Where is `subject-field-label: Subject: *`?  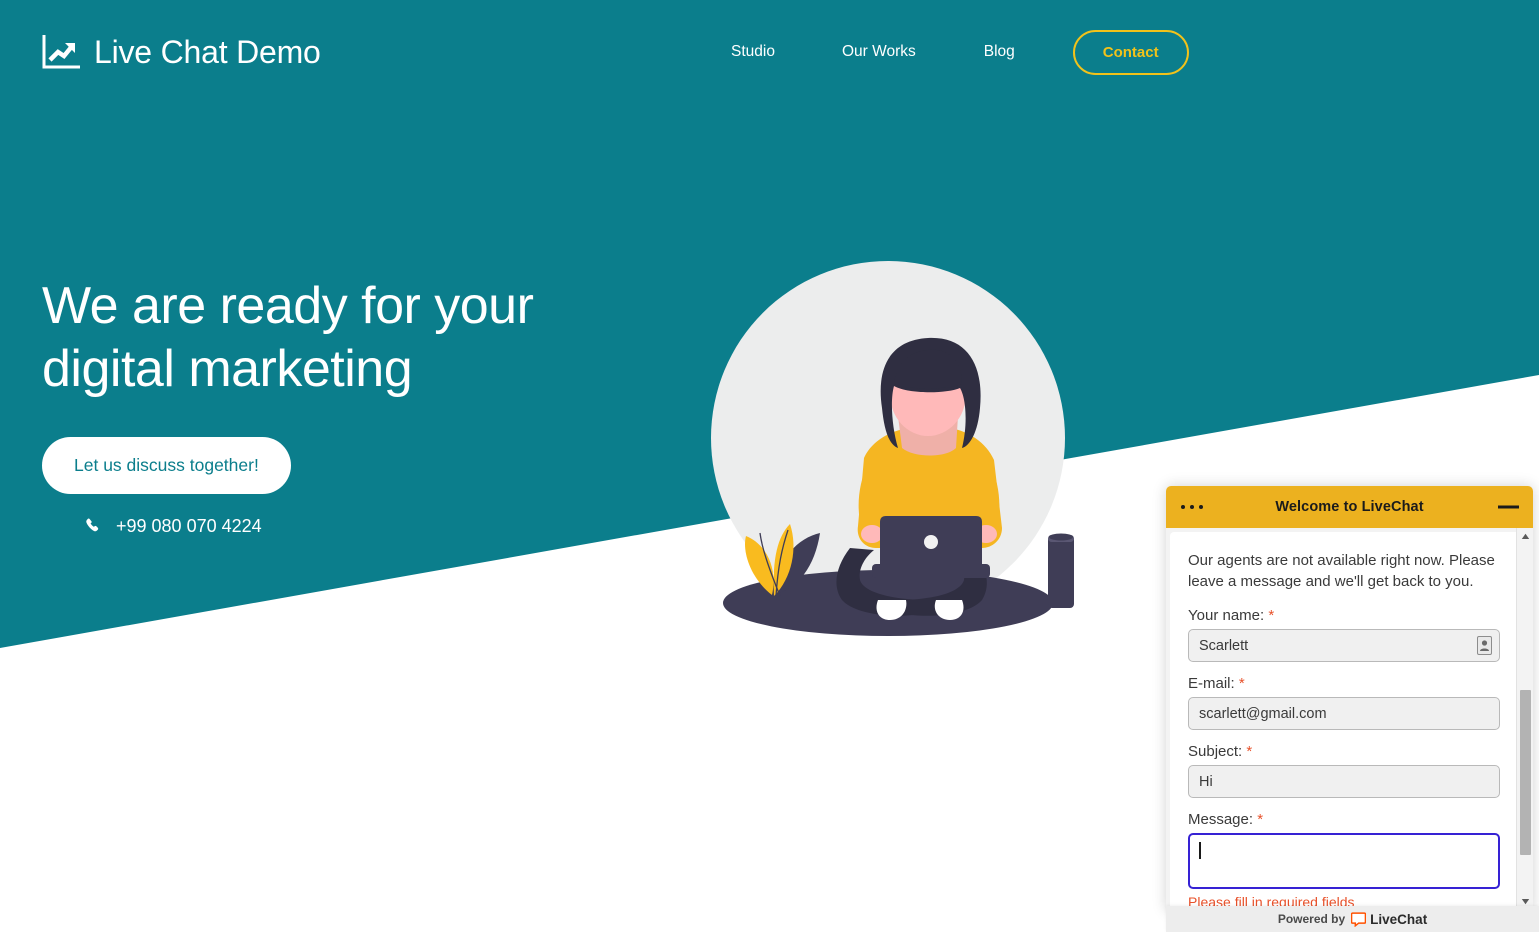
subject-field-label: Subject: * is located at coordinates (1344, 751).